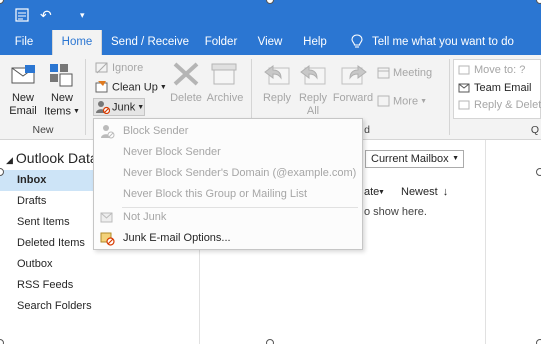 Image resolution: width=541 pixels, height=344 pixels. What do you see at coordinates (77, 42) in the screenshot?
I see `tab-home: Home` at bounding box center [77, 42].